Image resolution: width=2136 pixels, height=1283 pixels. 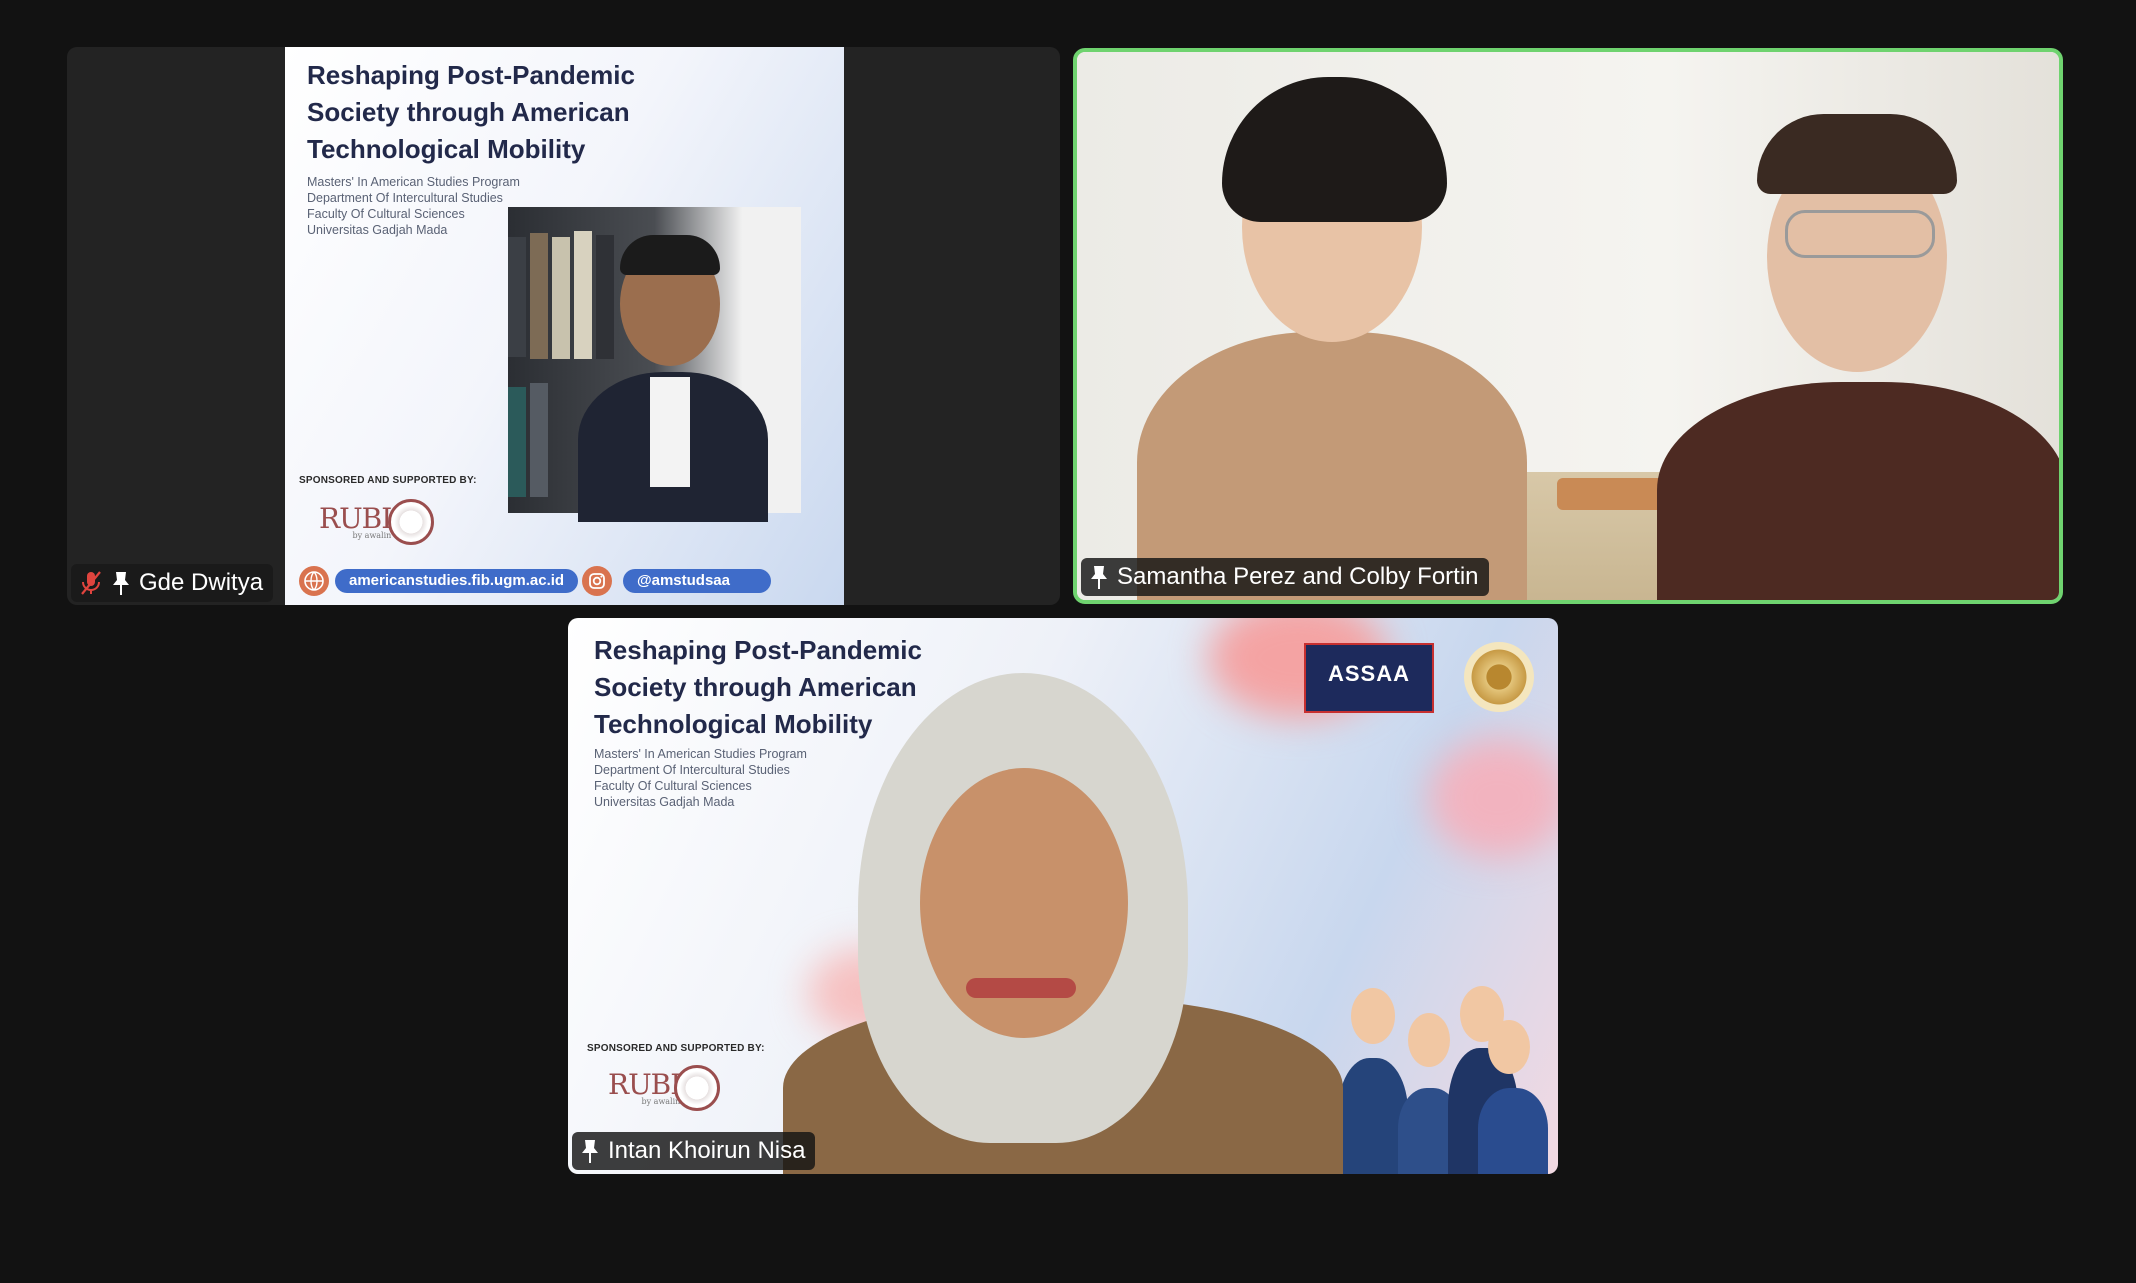 I want to click on participant-name: Gde Dwitya, so click(x=201, y=582).